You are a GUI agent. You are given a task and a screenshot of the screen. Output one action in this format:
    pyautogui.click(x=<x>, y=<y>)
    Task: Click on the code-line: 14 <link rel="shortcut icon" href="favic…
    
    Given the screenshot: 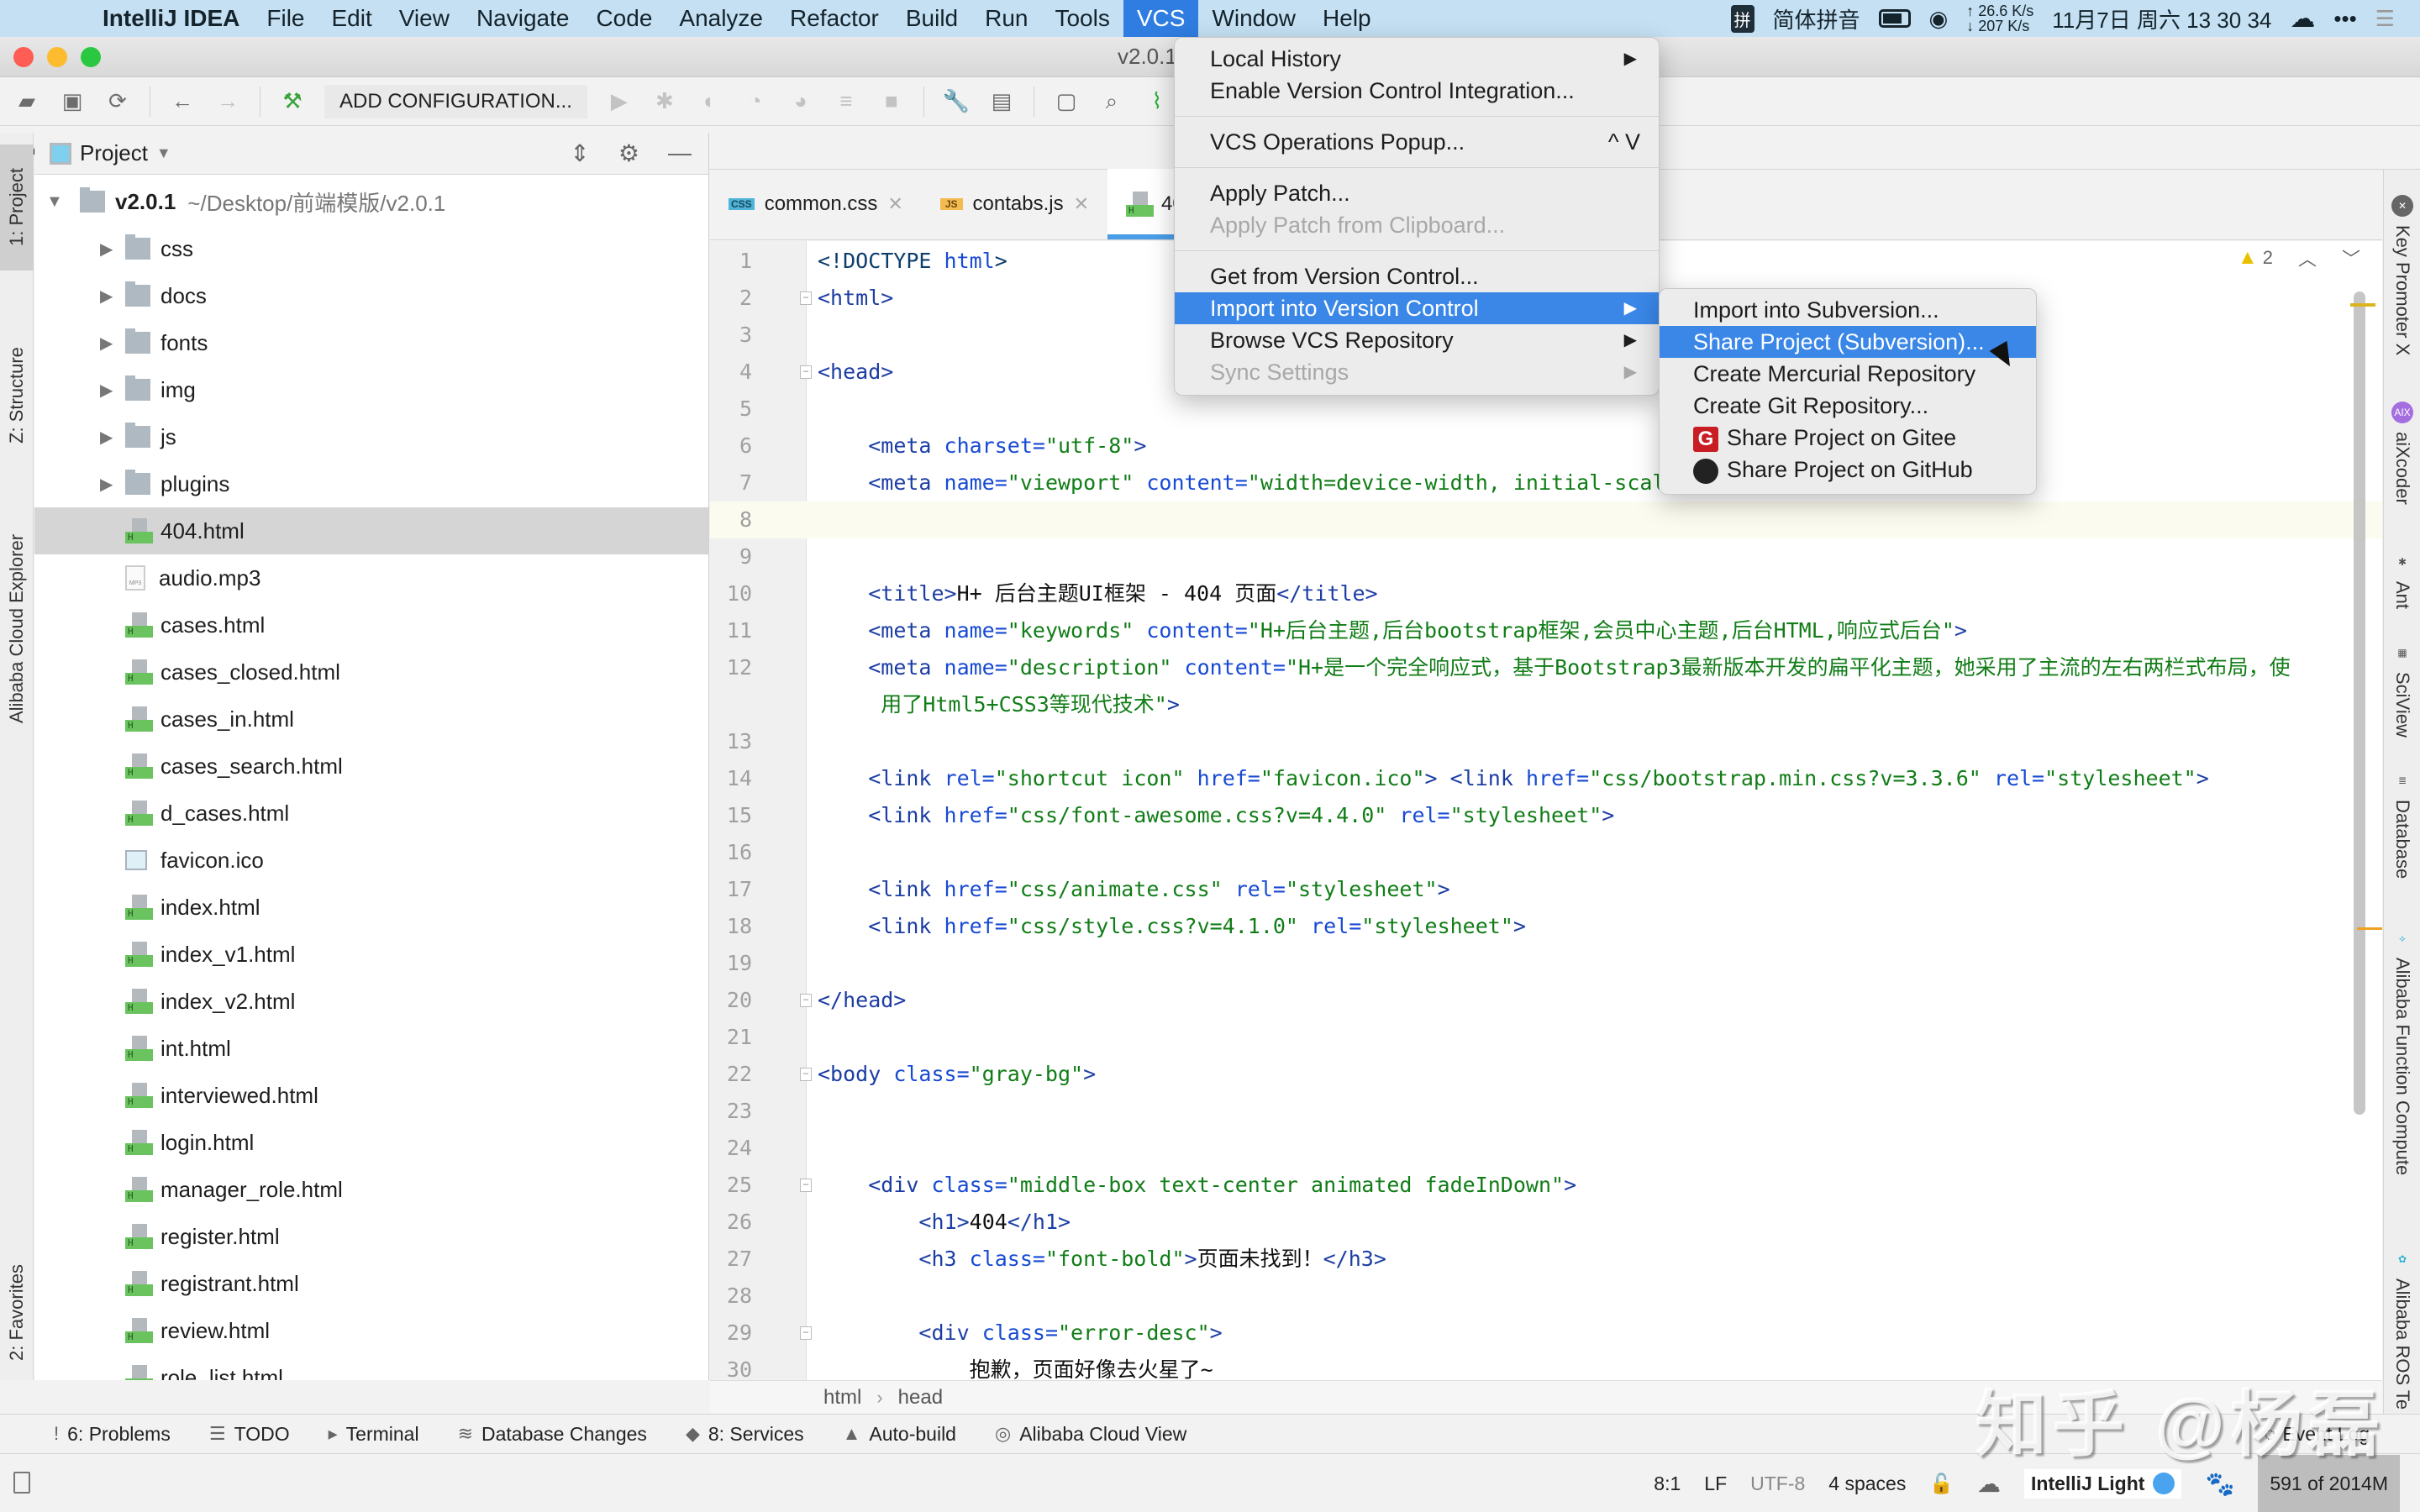 What is the action you would take?
    pyautogui.click(x=1546, y=778)
    